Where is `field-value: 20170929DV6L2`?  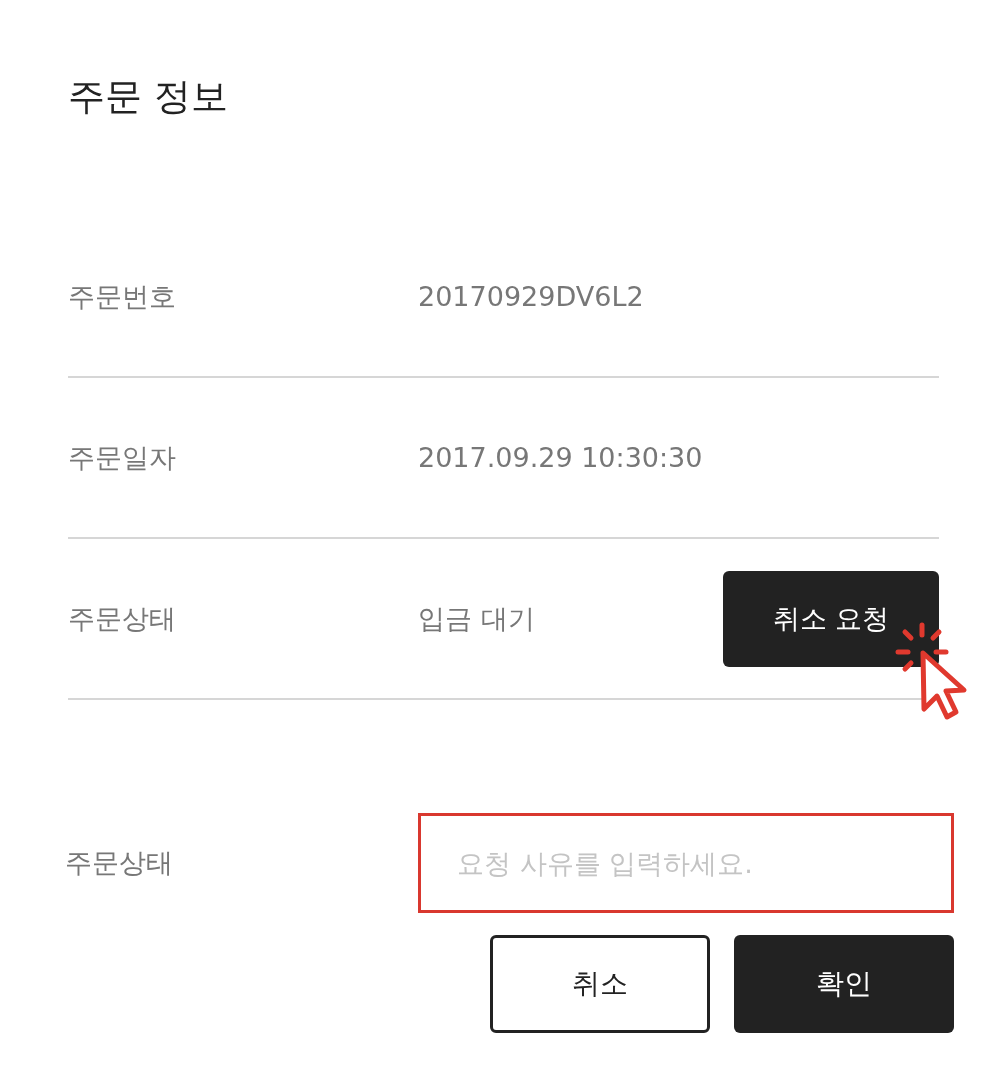 field-value: 20170929DV6L2 is located at coordinates (531, 296).